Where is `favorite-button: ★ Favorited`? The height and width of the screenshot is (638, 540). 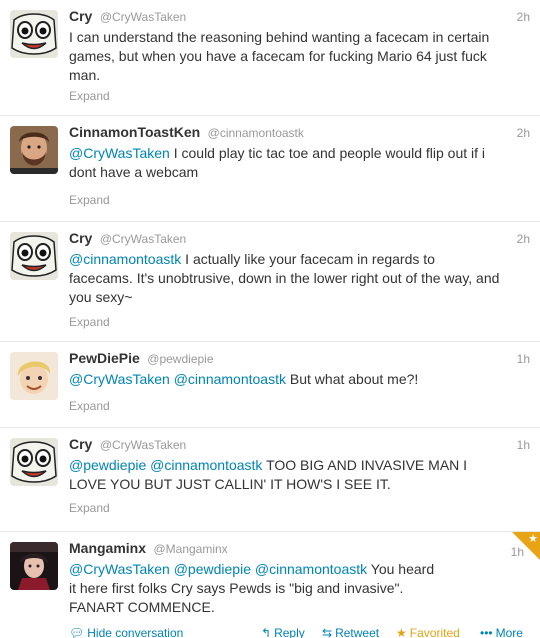 favorite-button: ★ Favorited is located at coordinates (428, 632).